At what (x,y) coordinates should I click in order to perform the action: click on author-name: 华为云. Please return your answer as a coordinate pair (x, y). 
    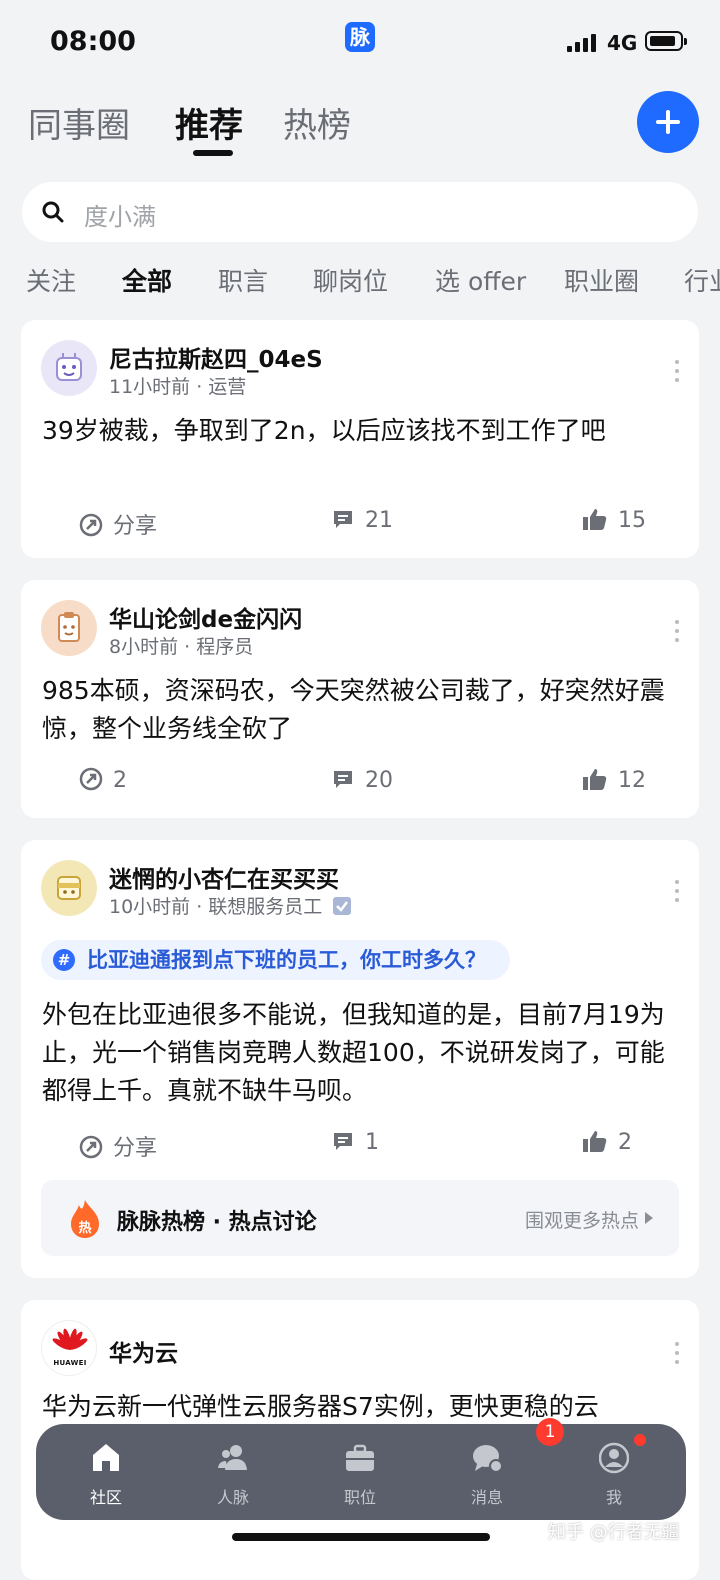
    Looking at the image, I should click on (143, 1351).